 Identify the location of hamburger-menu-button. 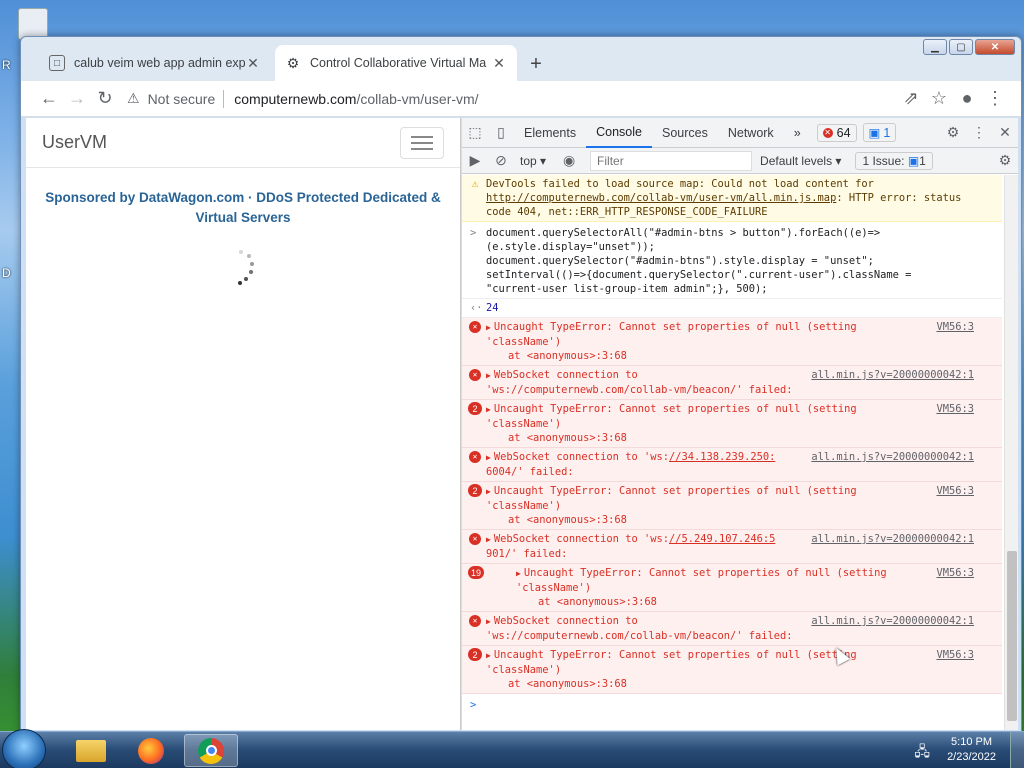
(422, 142).